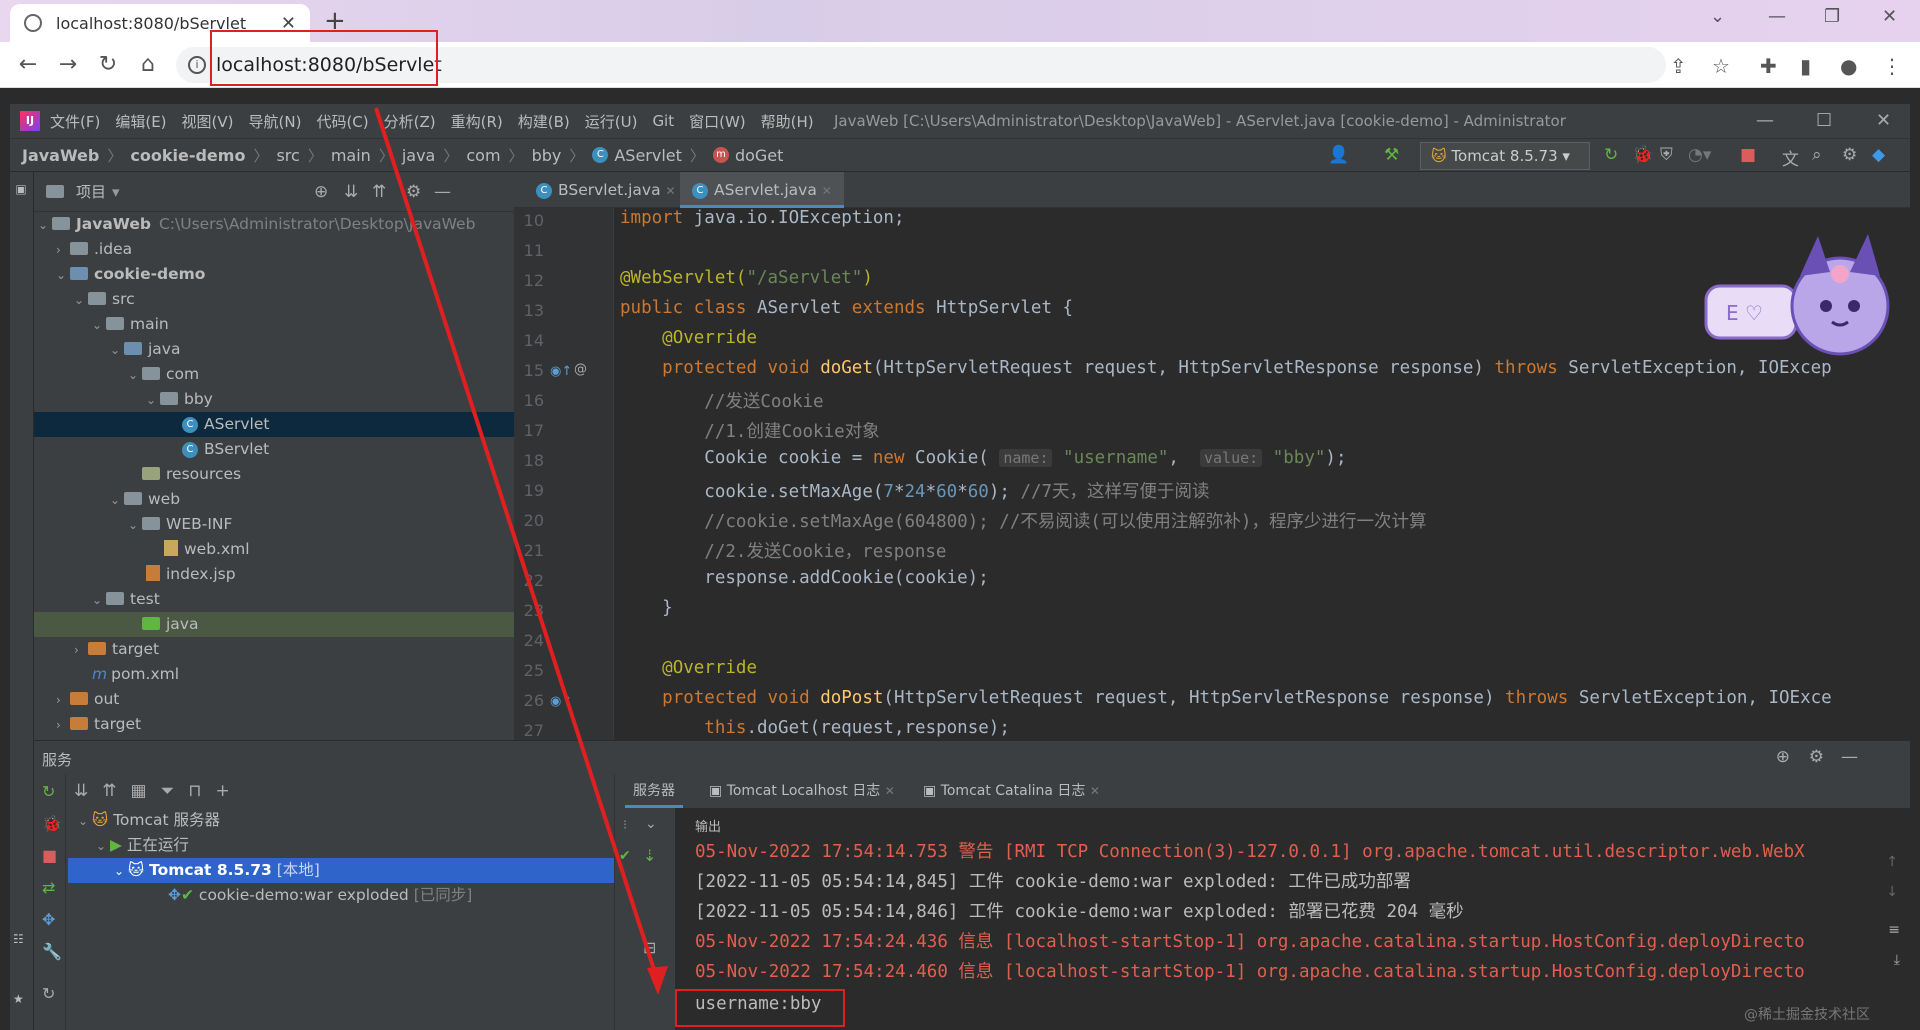 The width and height of the screenshot is (1920, 1030). Describe the element at coordinates (1338, 155) in the screenshot. I see `user-icon: 👤` at that location.